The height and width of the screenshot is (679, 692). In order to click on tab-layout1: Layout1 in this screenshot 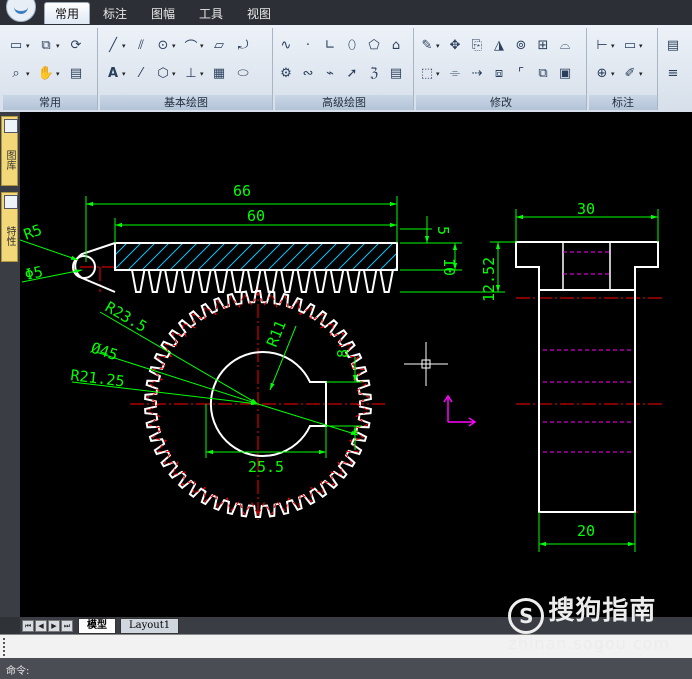, I will do `click(150, 626)`.